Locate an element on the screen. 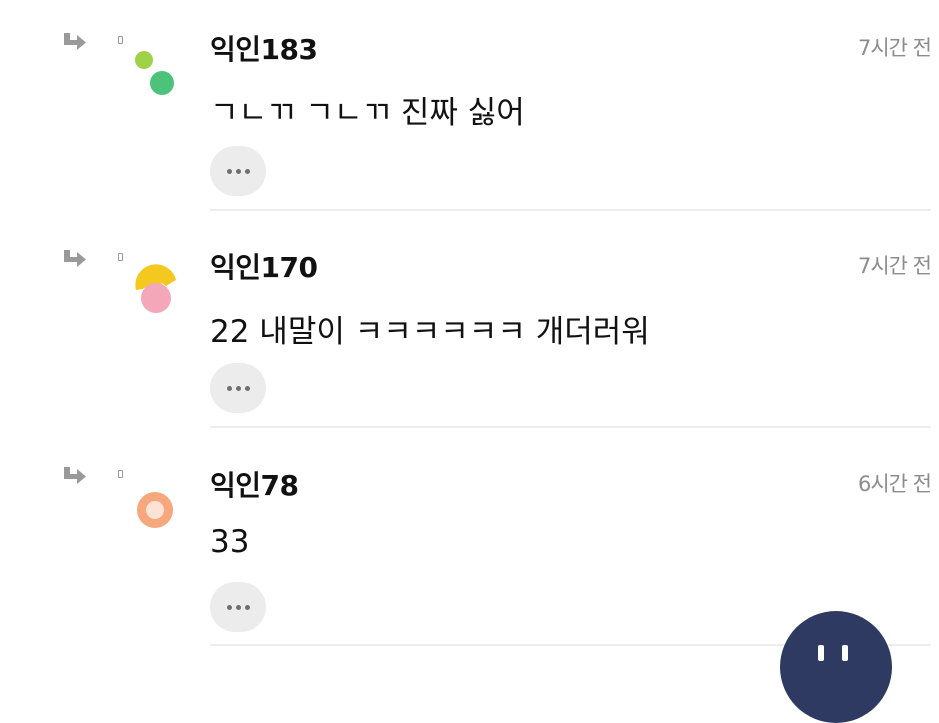 The height and width of the screenshot is (723, 939). username: 익인78 is located at coordinates (254, 484).